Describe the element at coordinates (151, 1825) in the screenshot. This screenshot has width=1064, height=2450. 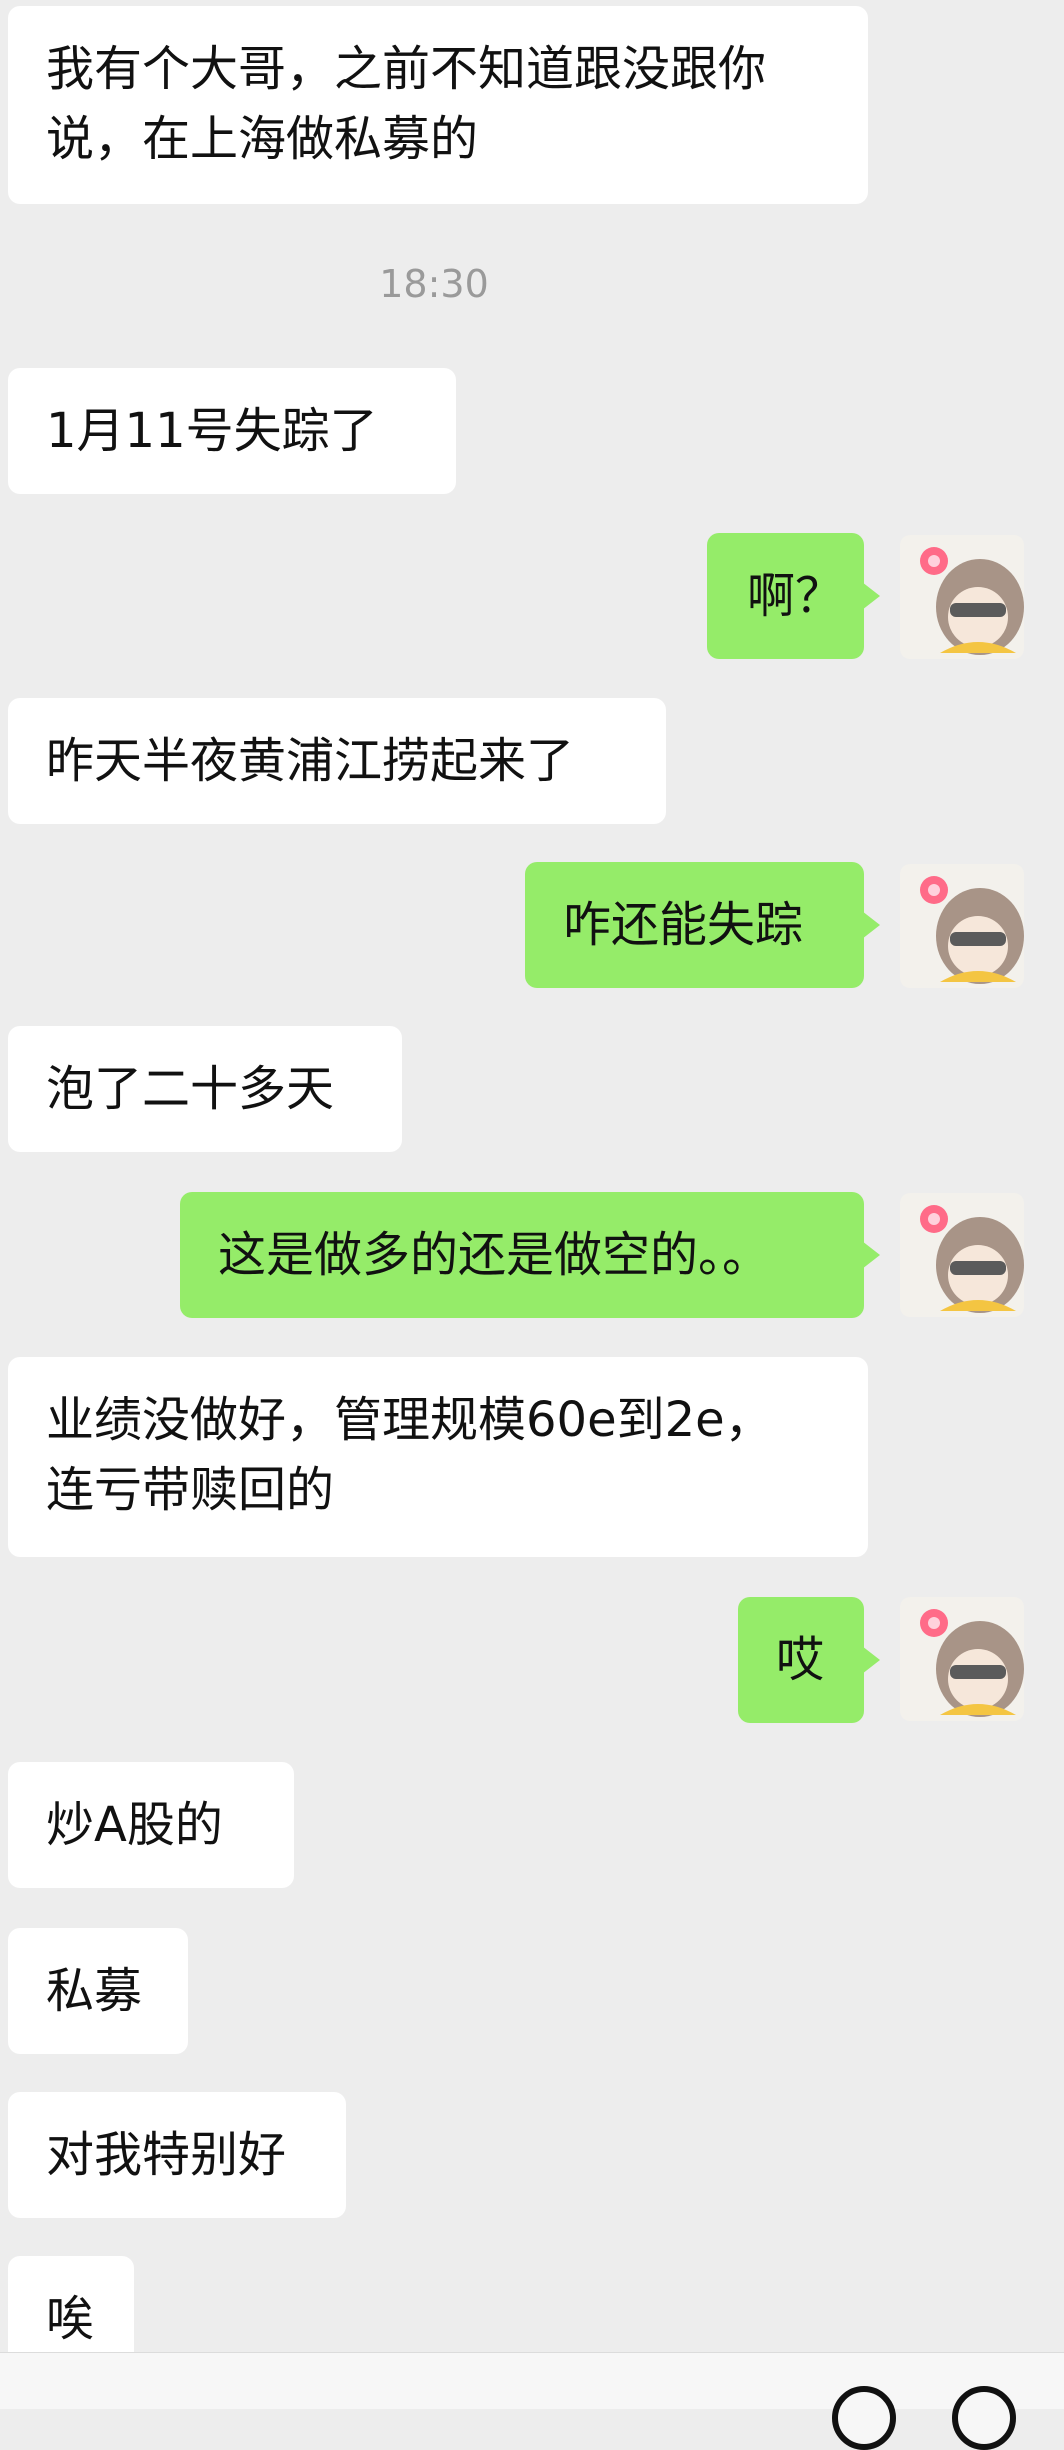
I see `received-message-bubble: 炒A股的` at that location.